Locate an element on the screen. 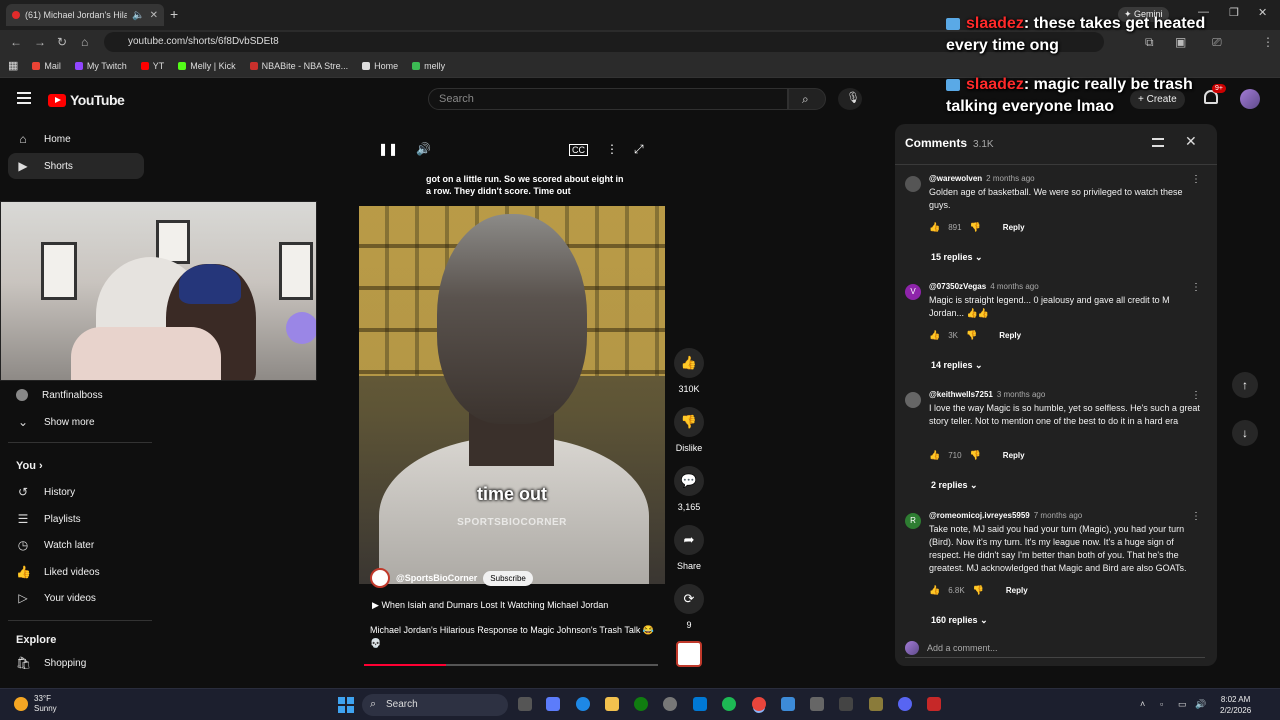 The height and width of the screenshot is (720, 1280). bookmark-yt: YT is located at coordinates (152, 66).